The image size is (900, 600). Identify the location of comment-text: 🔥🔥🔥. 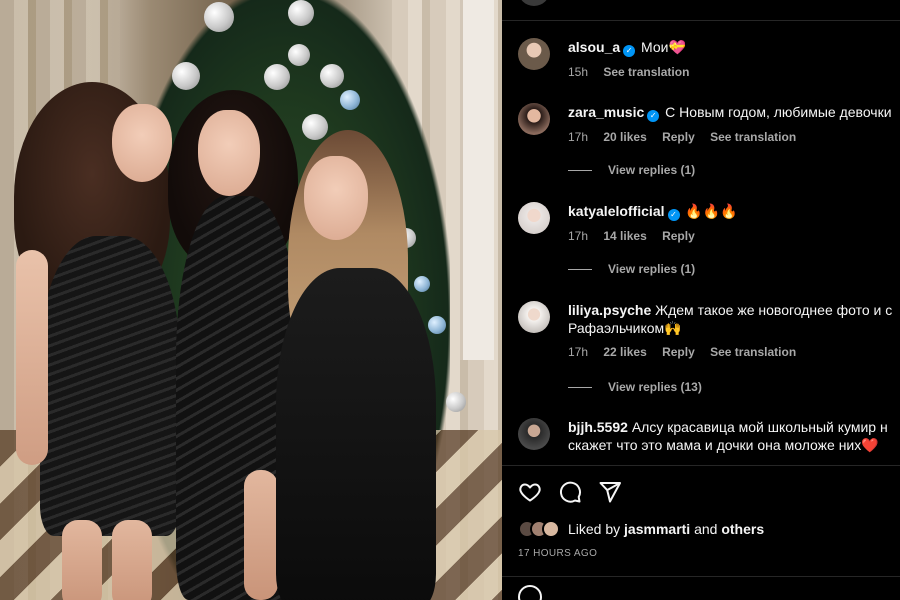
(711, 211).